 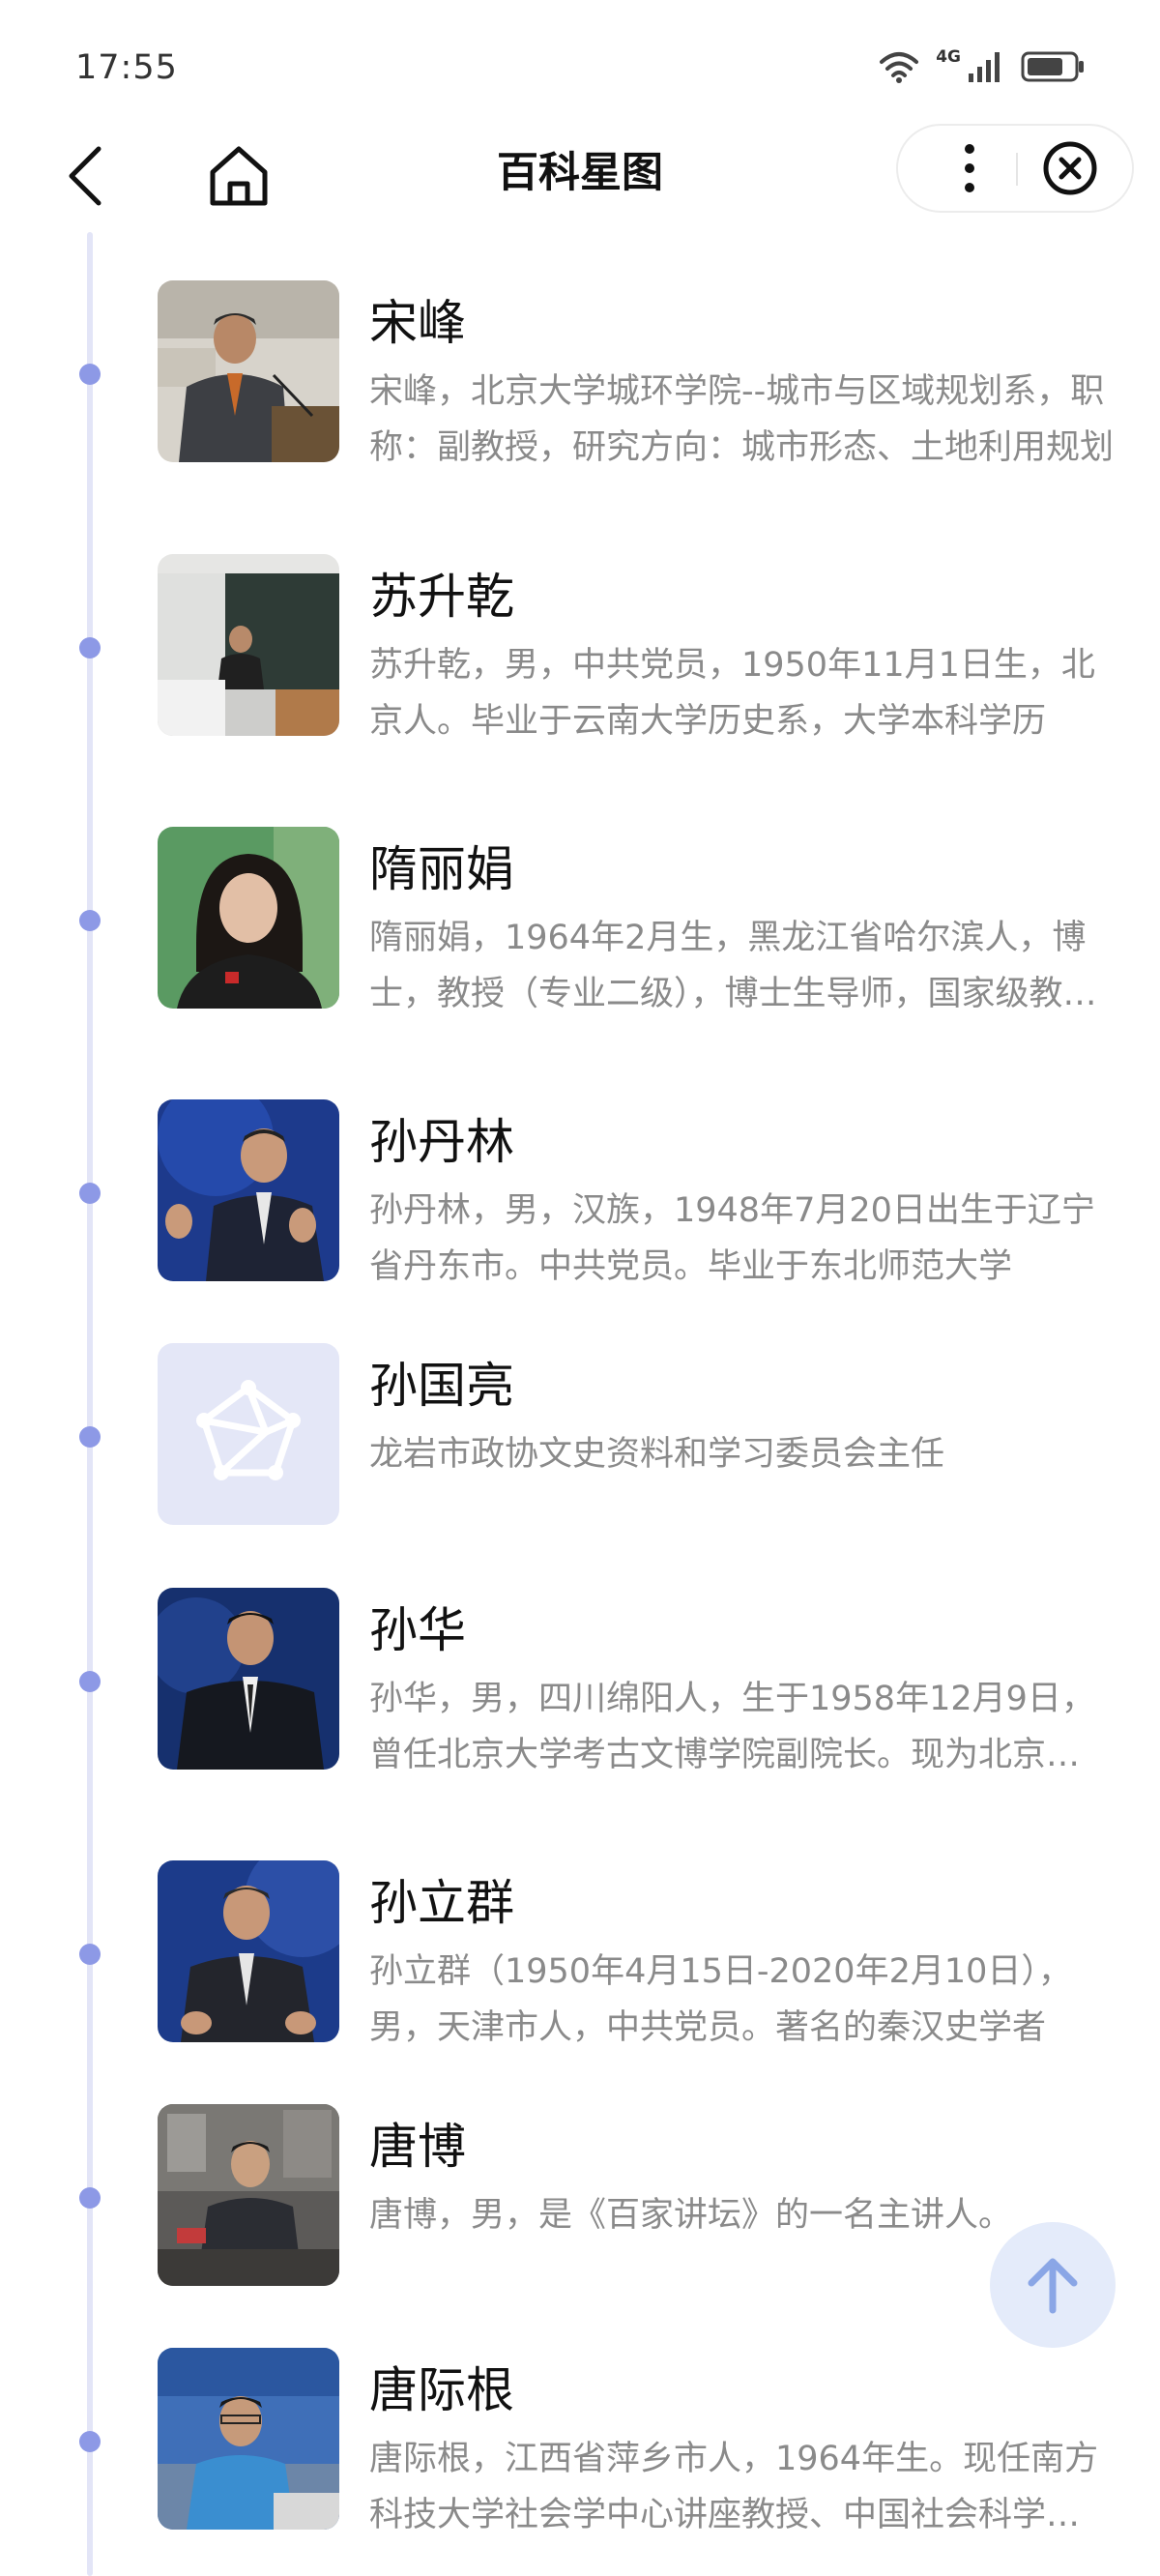 What do you see at coordinates (442, 597) in the screenshot?
I see `person-name: 苏升乾` at bounding box center [442, 597].